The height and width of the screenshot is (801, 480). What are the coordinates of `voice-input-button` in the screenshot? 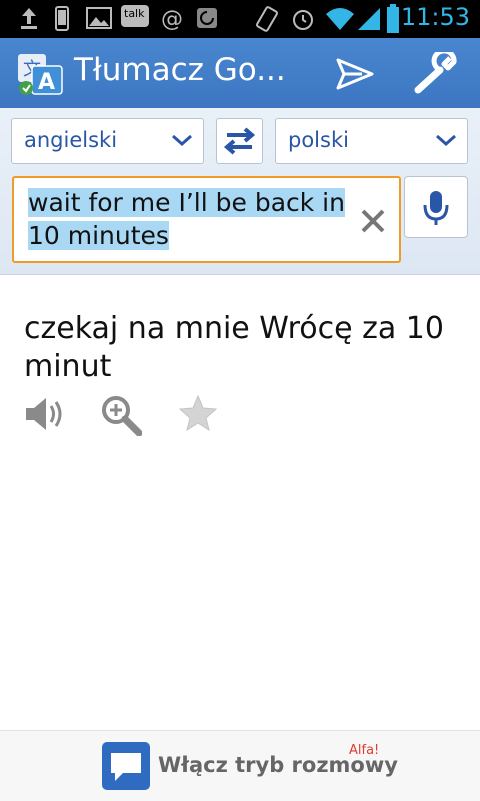 It's located at (436, 207).